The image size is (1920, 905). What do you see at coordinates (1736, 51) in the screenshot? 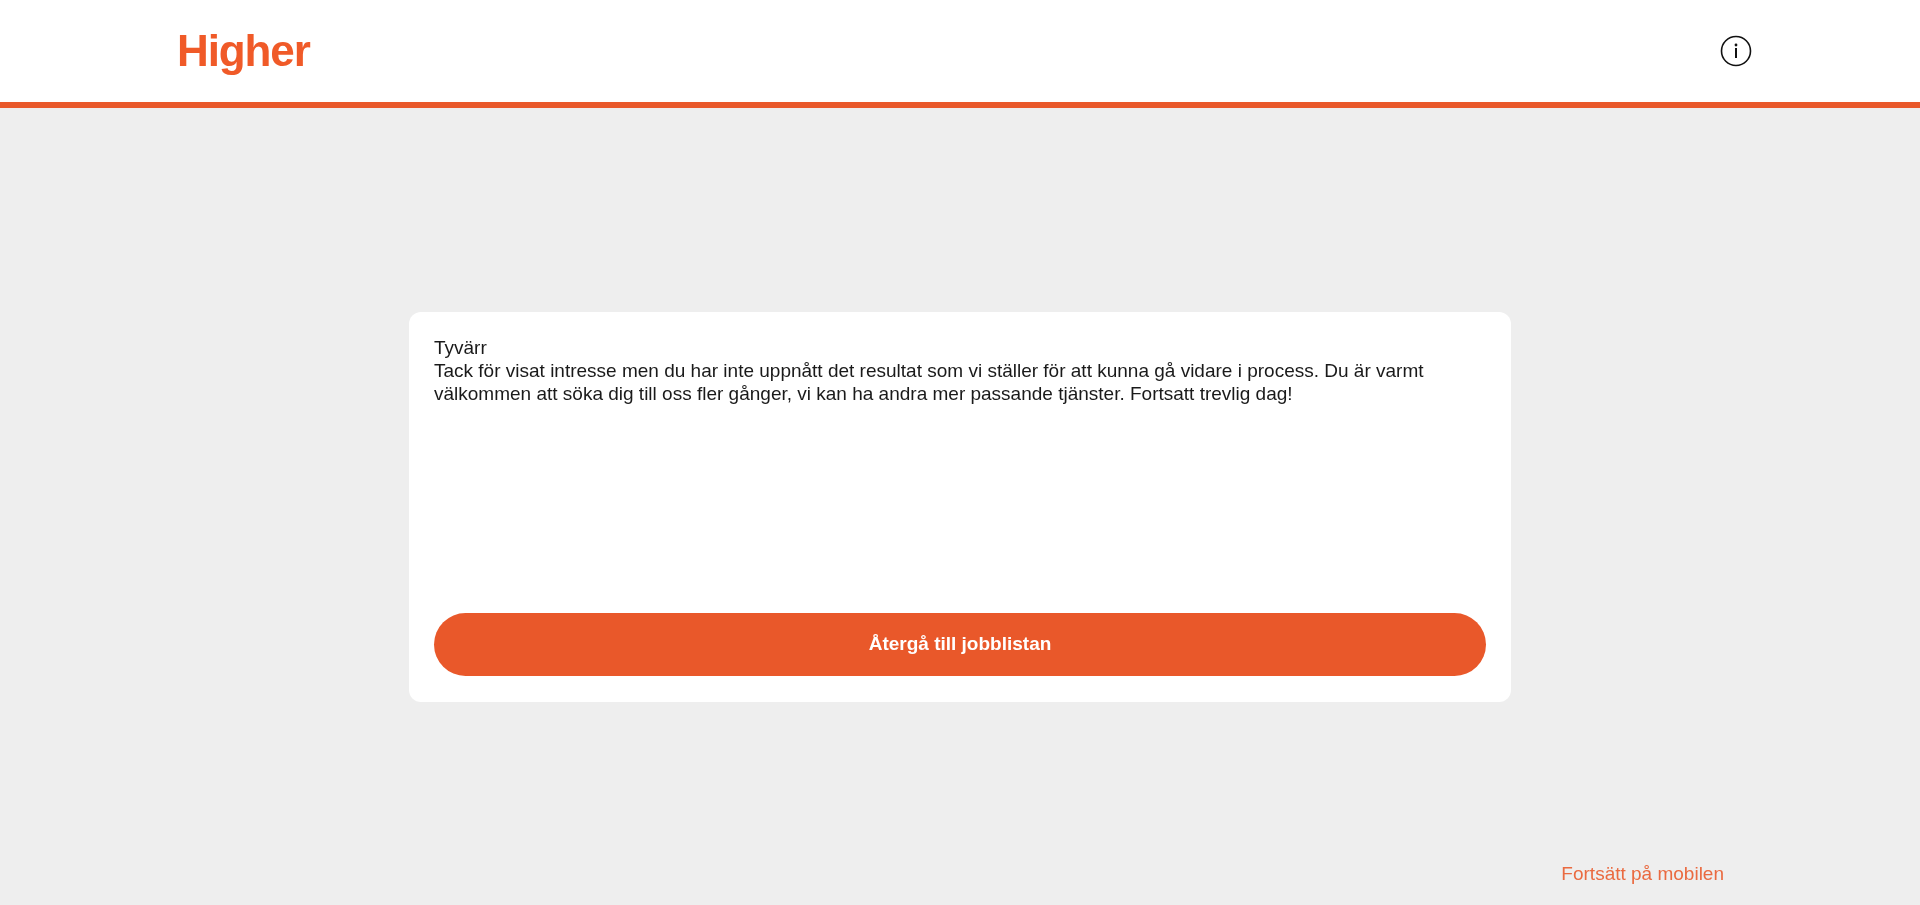
I see `info-icon` at bounding box center [1736, 51].